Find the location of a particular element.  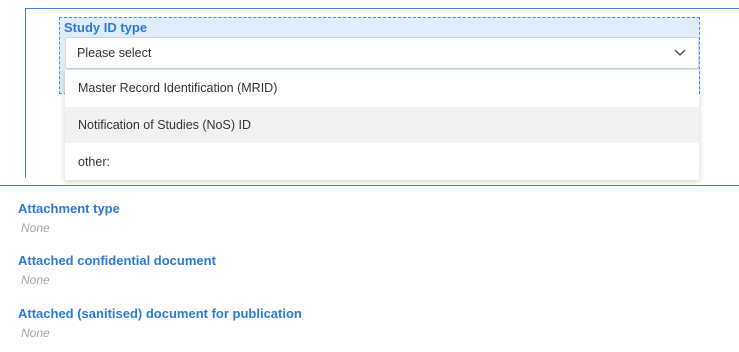

dropdown-option-other: other: is located at coordinates (382, 162).